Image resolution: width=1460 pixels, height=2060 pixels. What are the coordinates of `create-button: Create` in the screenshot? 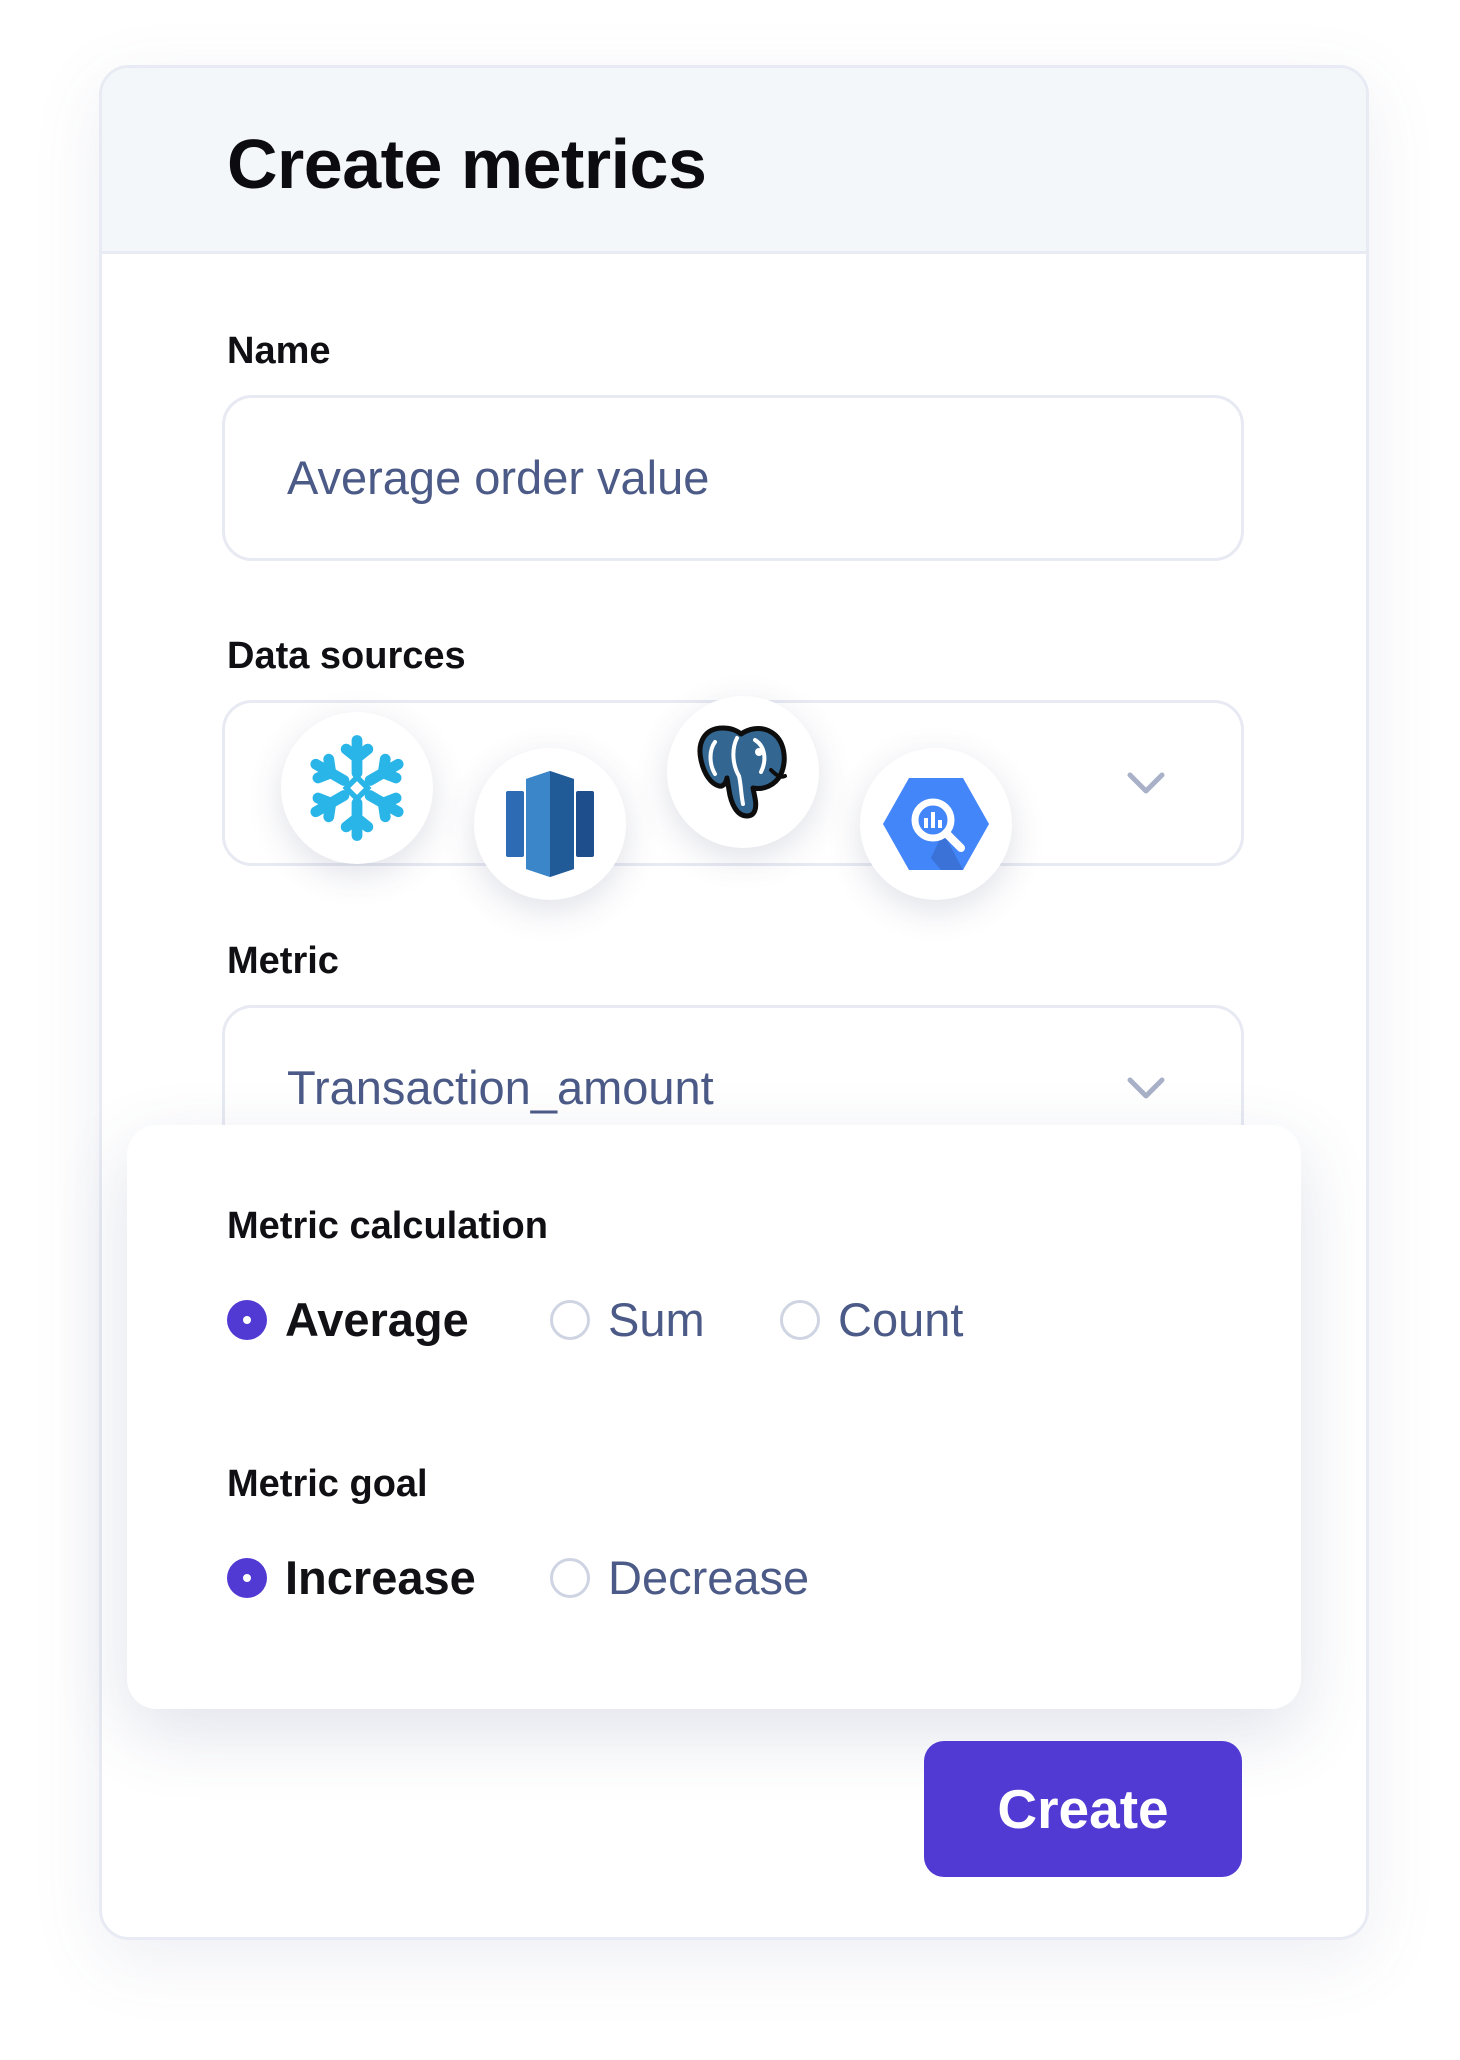 It's located at (1083, 1809).